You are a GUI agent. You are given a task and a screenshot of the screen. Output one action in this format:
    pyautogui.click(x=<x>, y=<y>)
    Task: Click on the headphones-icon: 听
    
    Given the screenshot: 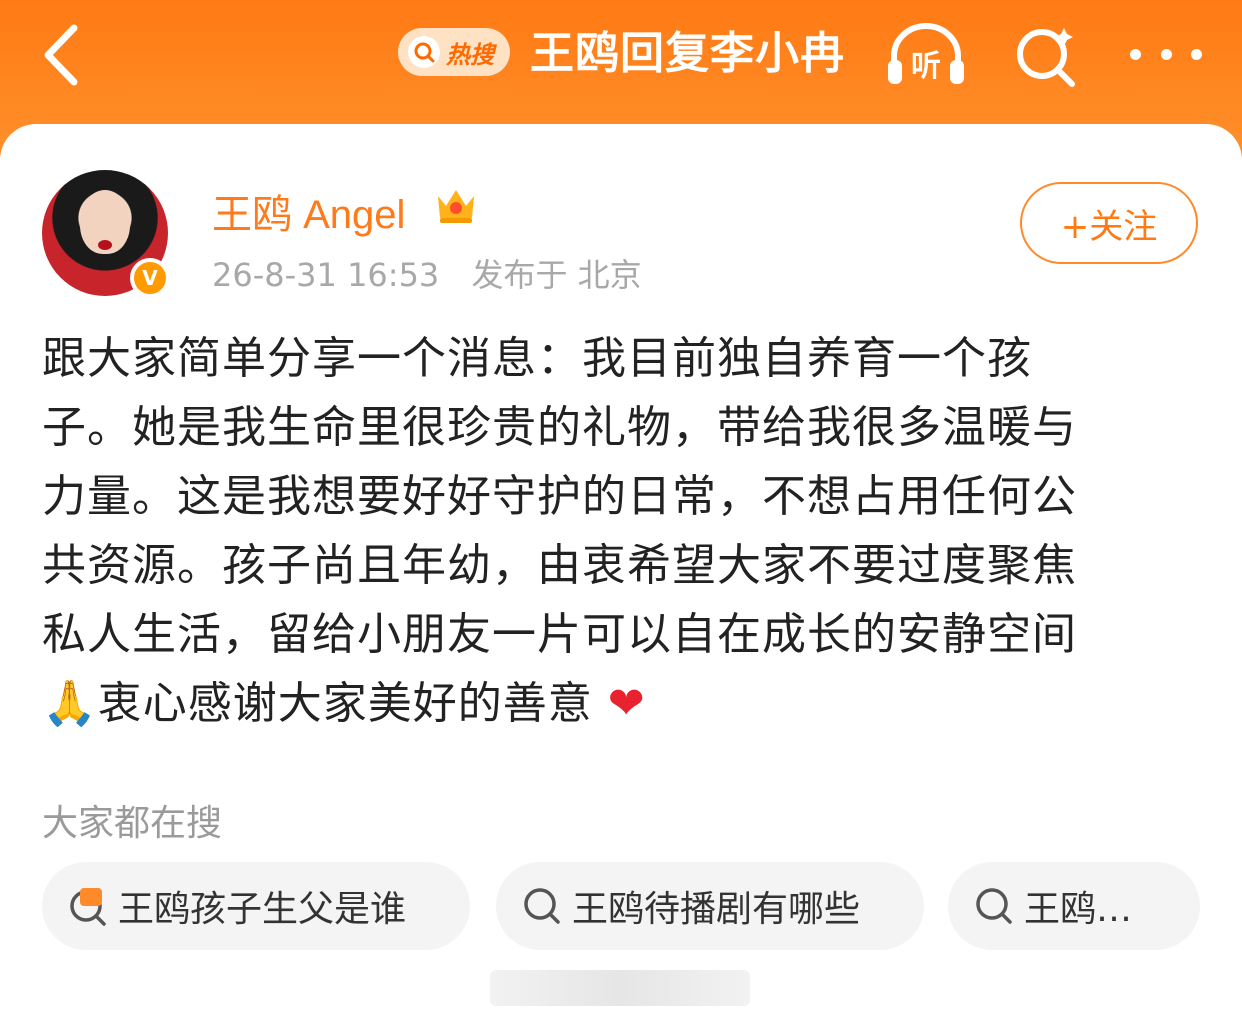 What is the action you would take?
    pyautogui.click(x=926, y=53)
    